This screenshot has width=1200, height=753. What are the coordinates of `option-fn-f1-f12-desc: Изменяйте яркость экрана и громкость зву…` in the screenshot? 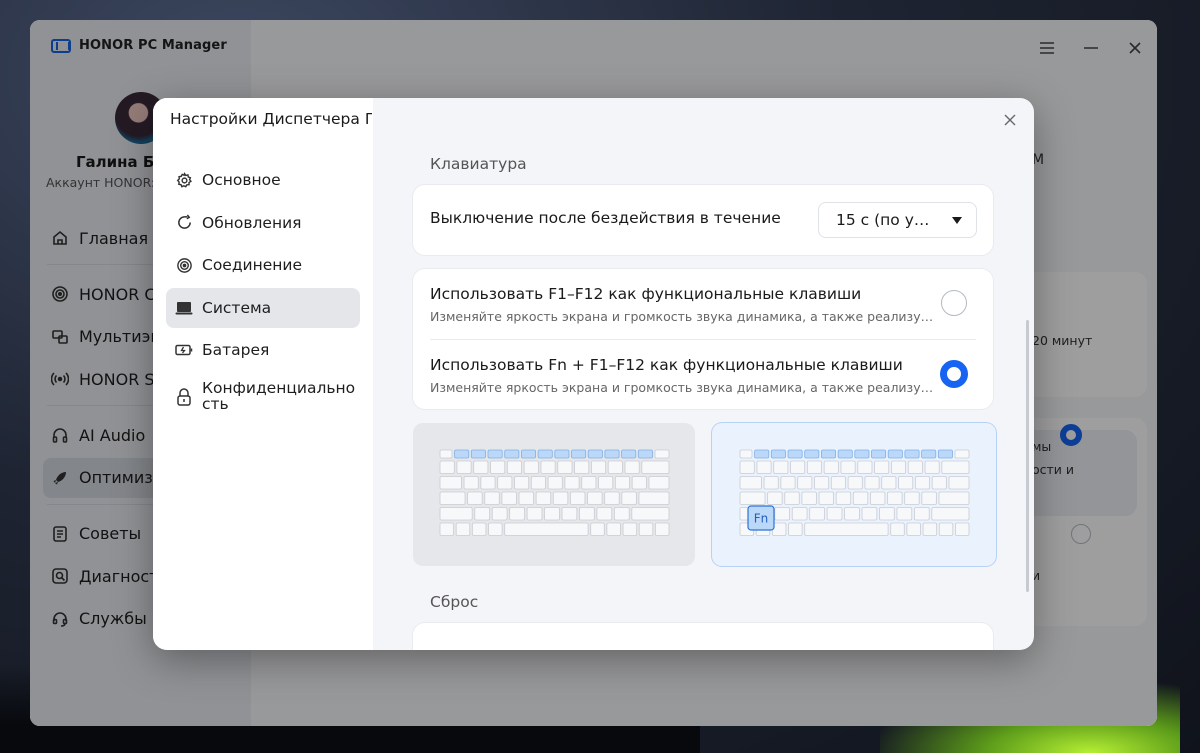 It's located at (682, 387).